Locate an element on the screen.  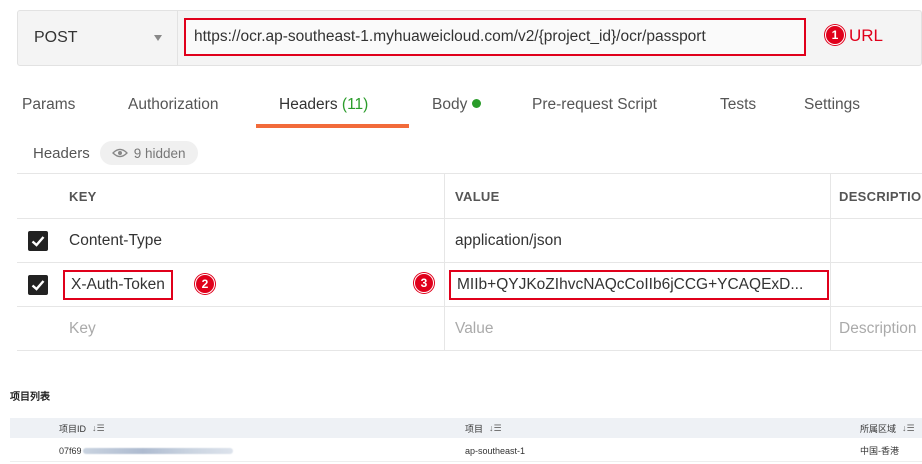
project-id-cell: 07f69 is located at coordinates (146, 450).